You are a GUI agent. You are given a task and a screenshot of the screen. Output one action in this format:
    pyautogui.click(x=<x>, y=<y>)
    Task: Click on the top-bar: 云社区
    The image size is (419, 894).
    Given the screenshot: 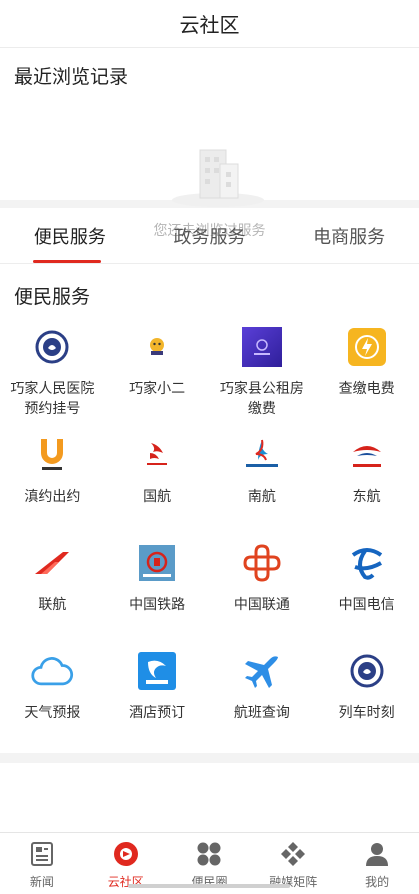 What is the action you would take?
    pyautogui.click(x=209, y=24)
    